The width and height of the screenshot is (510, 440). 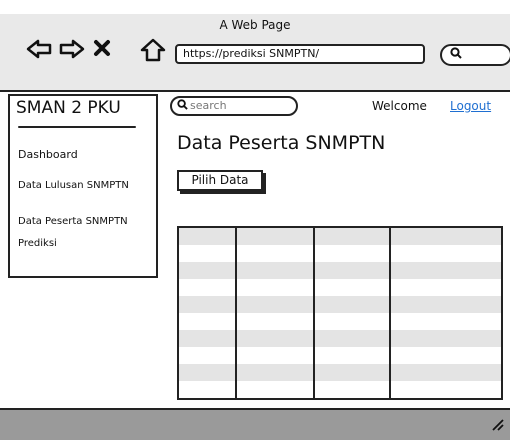 What do you see at coordinates (255, 424) in the screenshot?
I see `status-bar` at bounding box center [255, 424].